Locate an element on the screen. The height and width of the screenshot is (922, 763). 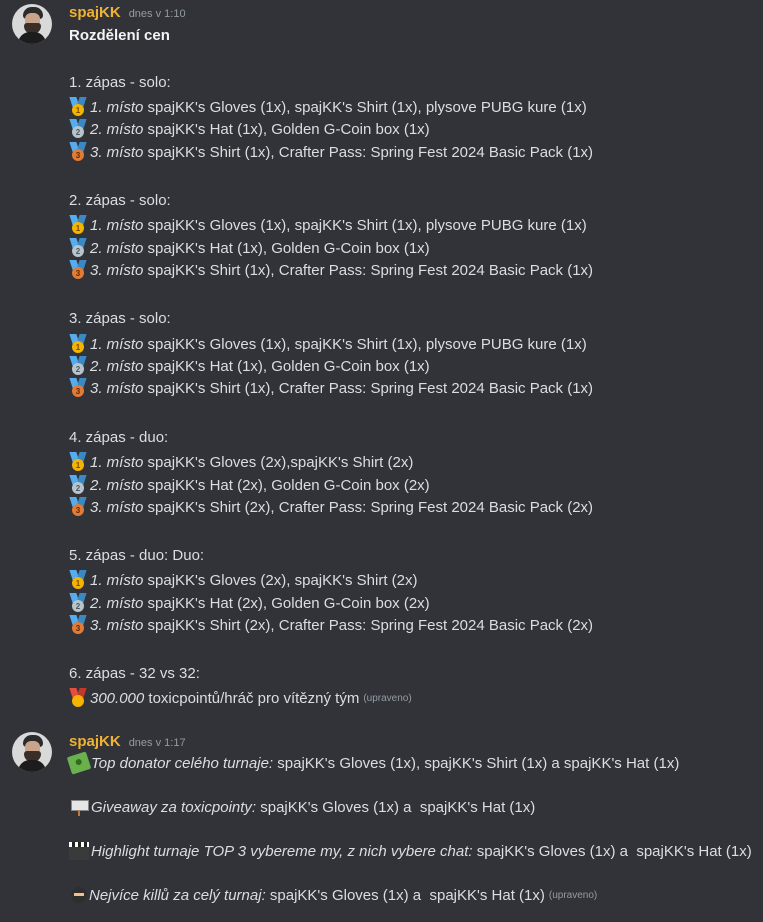
clapper-board-icon is located at coordinates (79, 851).